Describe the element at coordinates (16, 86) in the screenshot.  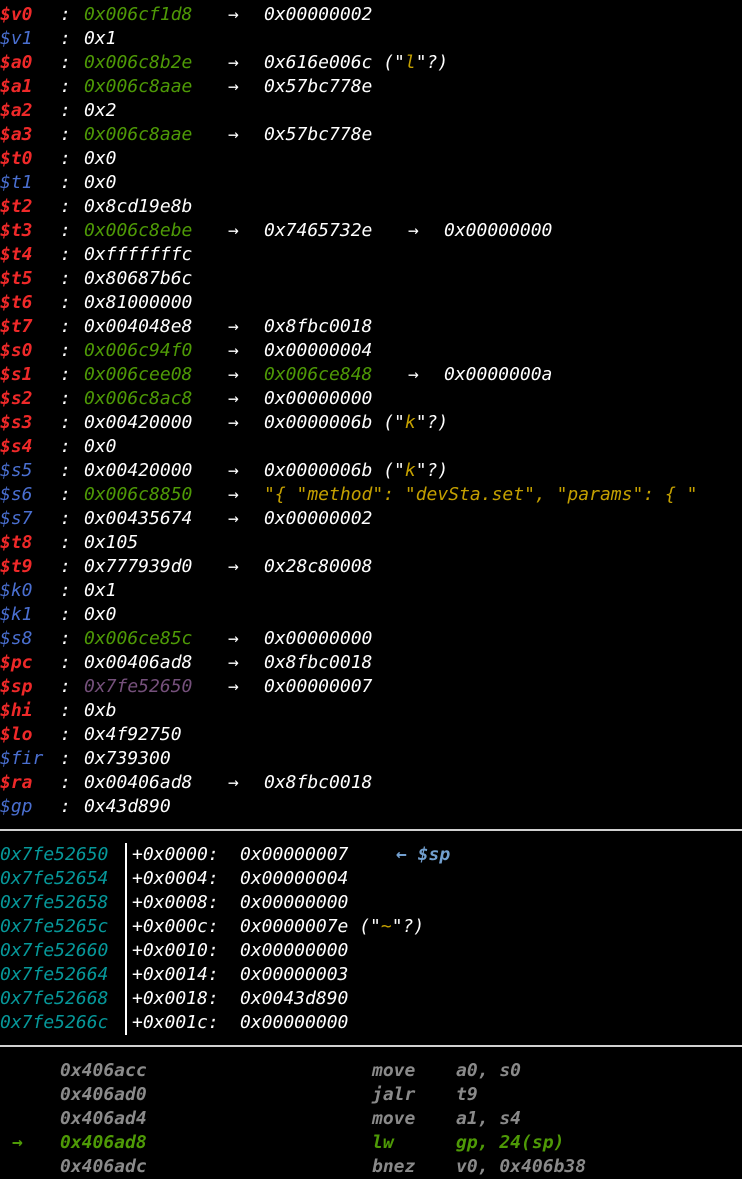
I see `register-name: $a1` at that location.